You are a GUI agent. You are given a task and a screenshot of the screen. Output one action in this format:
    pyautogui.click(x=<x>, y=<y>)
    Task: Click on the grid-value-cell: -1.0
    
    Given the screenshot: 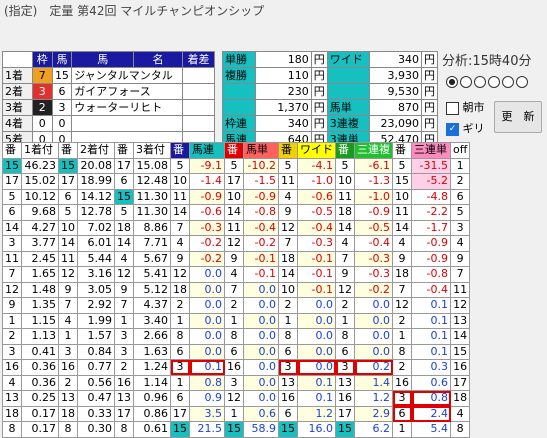 What is the action you would take?
    pyautogui.click(x=373, y=196)
    